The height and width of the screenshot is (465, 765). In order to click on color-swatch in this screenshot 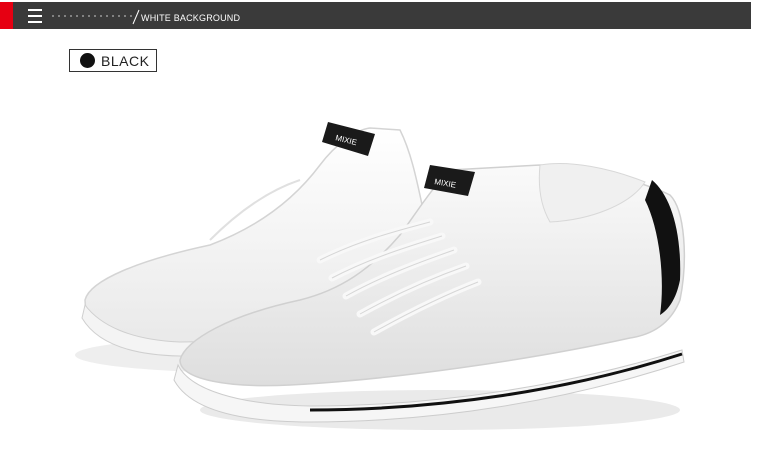, I will do `click(87, 60)`.